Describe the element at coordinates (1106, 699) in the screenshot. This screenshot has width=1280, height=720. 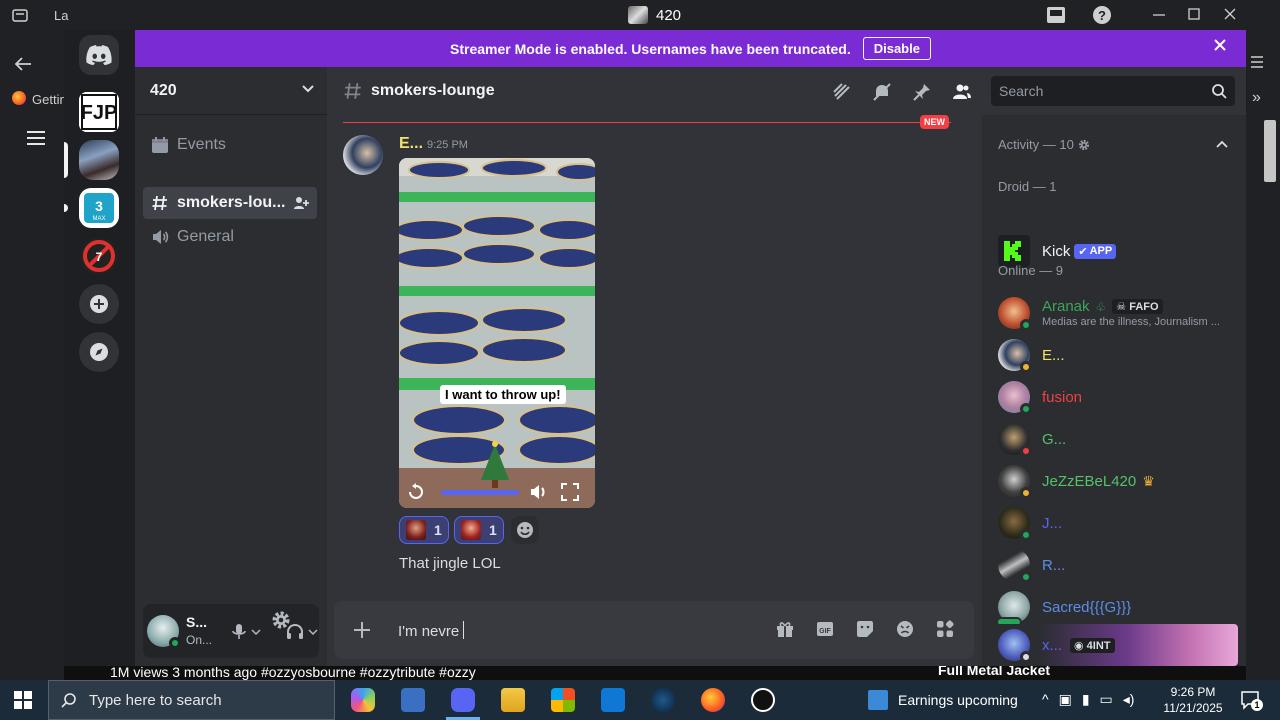
I see `network-icon: ▭` at that location.